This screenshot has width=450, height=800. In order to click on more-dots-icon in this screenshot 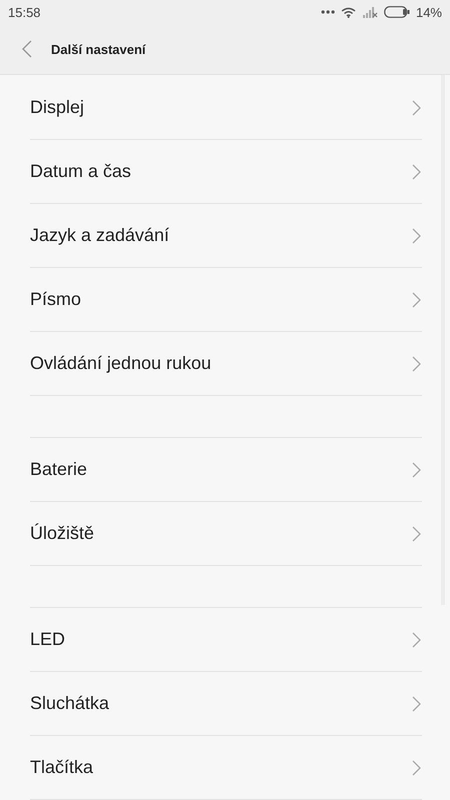, I will do `click(327, 12)`.